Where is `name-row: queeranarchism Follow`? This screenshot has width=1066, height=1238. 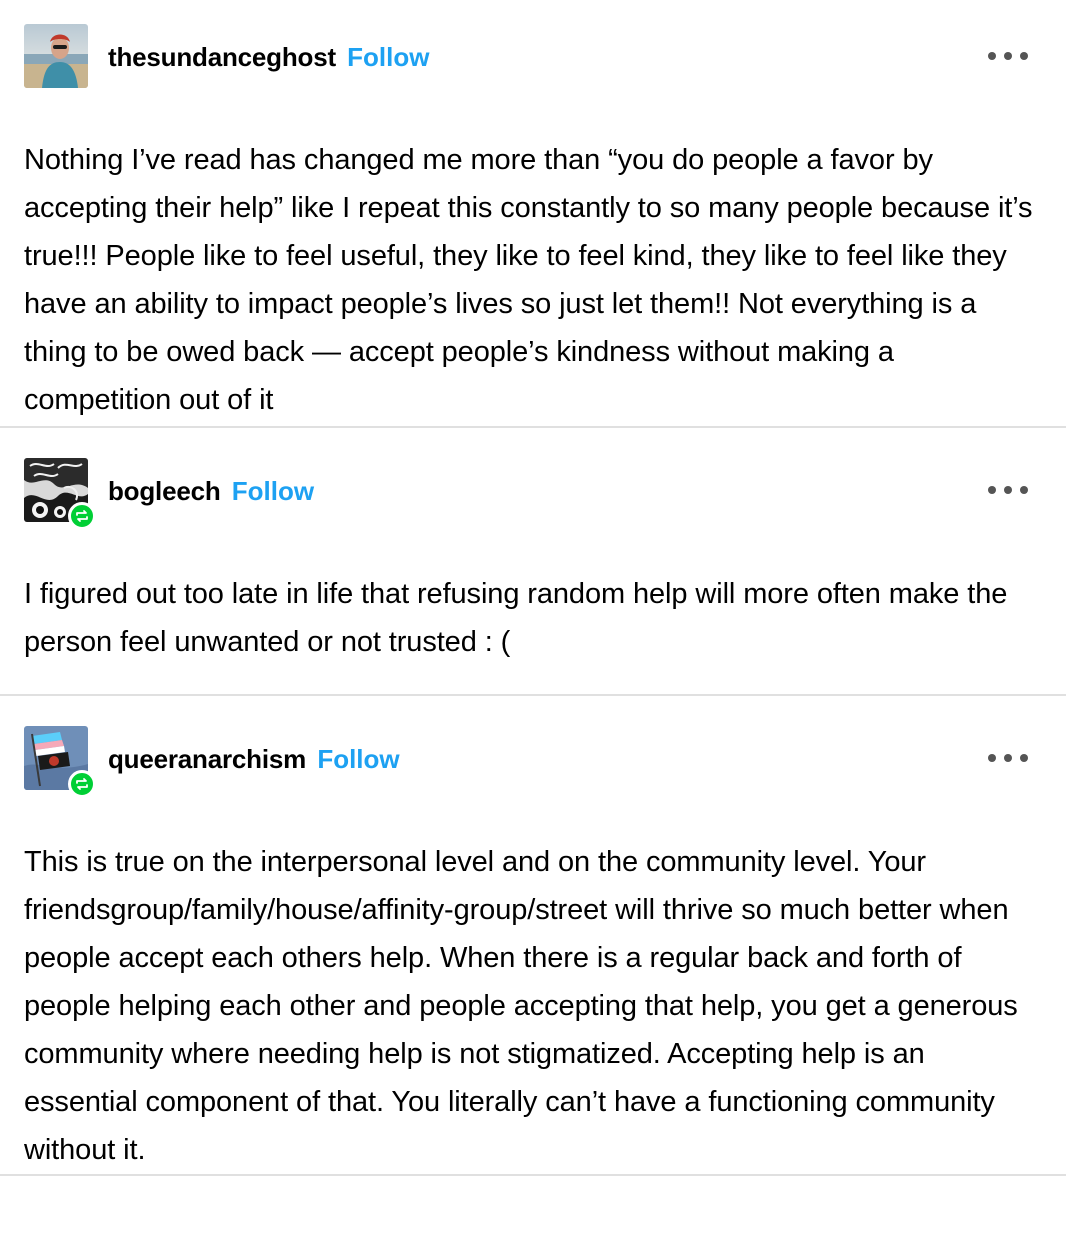 name-row: queeranarchism Follow is located at coordinates (254, 759).